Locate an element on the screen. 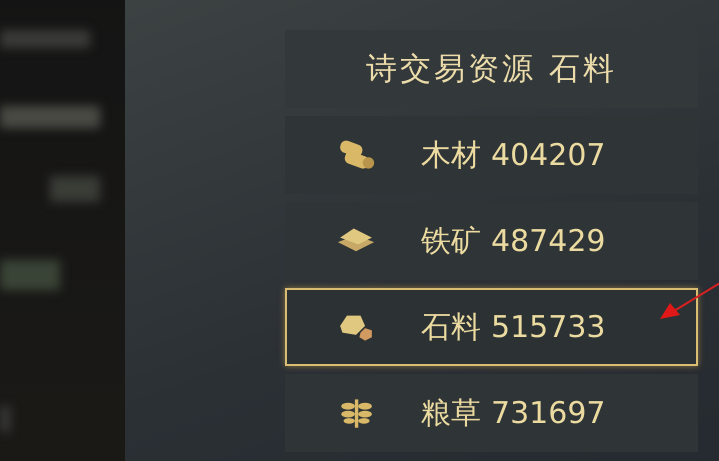 This screenshot has height=461, width=719. resource-name: 粮草 is located at coordinates (451, 413).